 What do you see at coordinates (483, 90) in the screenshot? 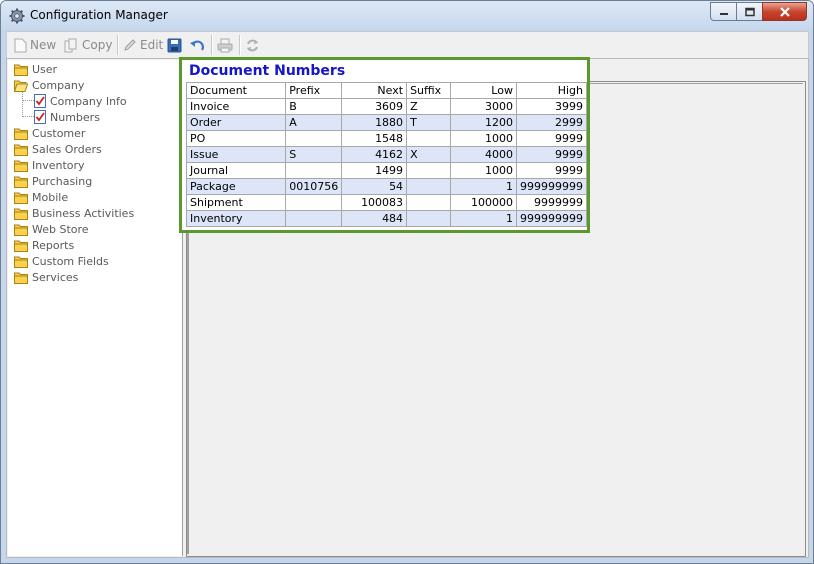
I see `column-header: Low` at bounding box center [483, 90].